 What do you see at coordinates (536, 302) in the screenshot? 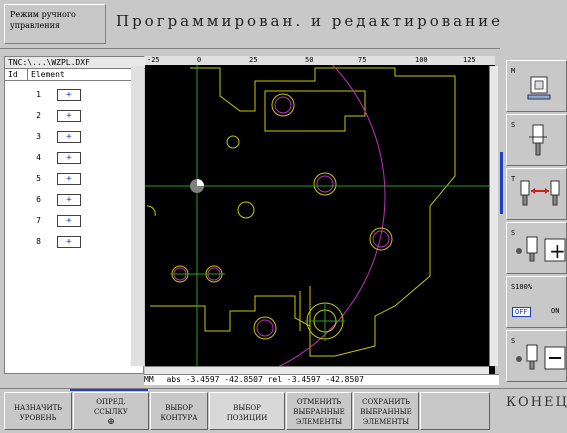
I see `spindle-override-button: S100% OFF ON` at bounding box center [536, 302].